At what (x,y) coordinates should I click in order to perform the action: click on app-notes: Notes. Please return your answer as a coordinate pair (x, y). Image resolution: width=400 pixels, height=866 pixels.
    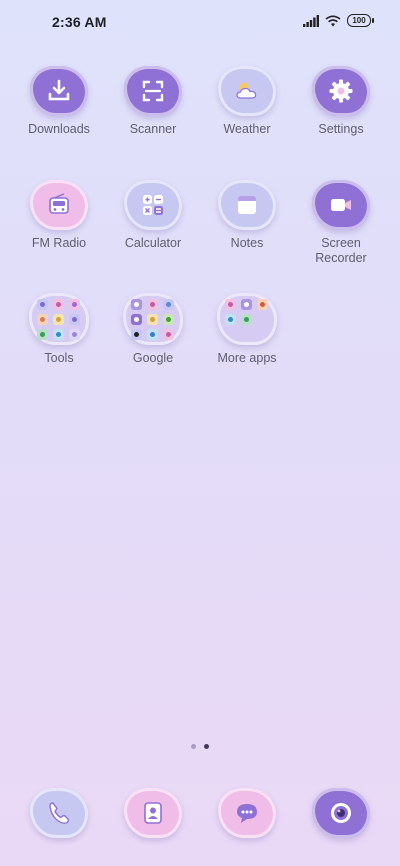
    Looking at the image, I should click on (247, 215).